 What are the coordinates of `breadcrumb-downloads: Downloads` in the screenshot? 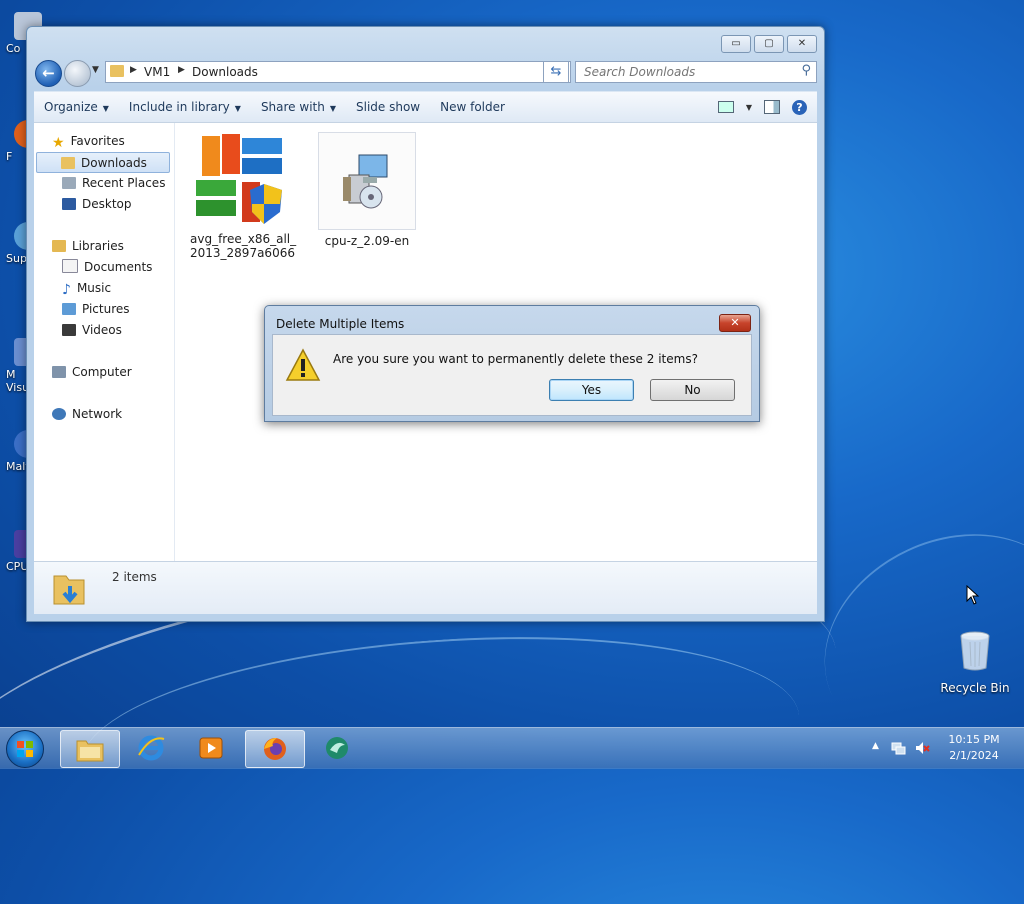 It's located at (225, 72).